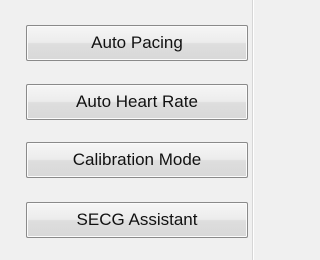  Describe the element at coordinates (137, 102) in the screenshot. I see `auto-heart-rate-button: Auto Heart Rate` at that location.